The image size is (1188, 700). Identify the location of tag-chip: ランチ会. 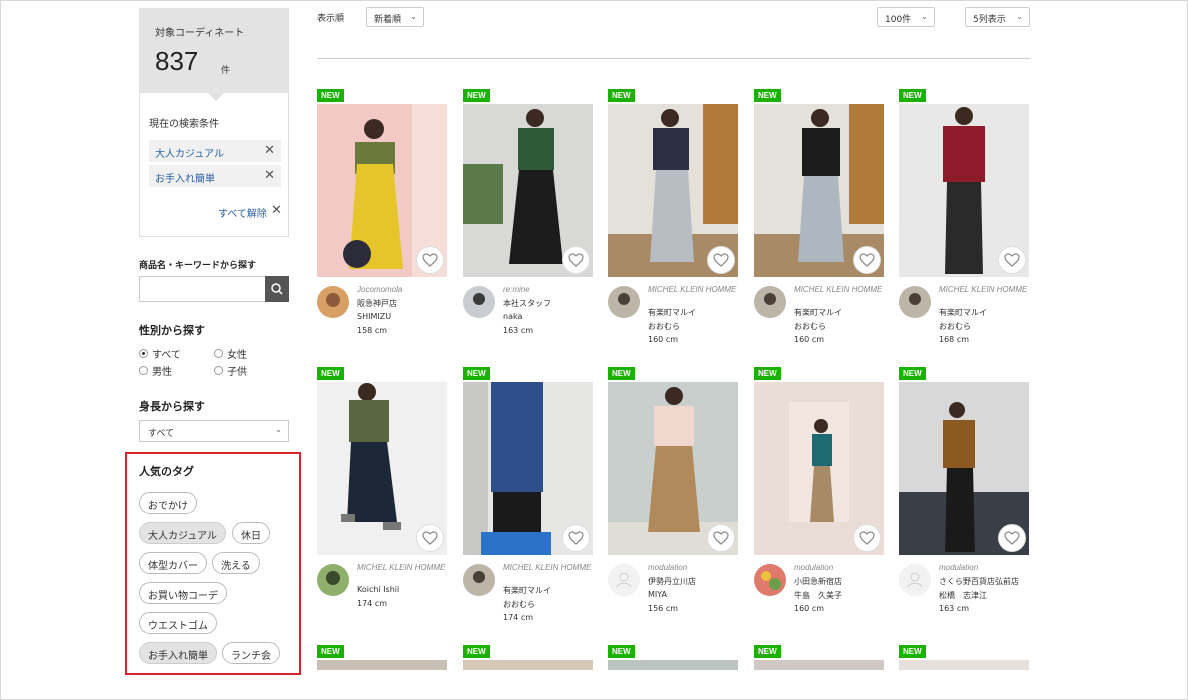
(251, 653).